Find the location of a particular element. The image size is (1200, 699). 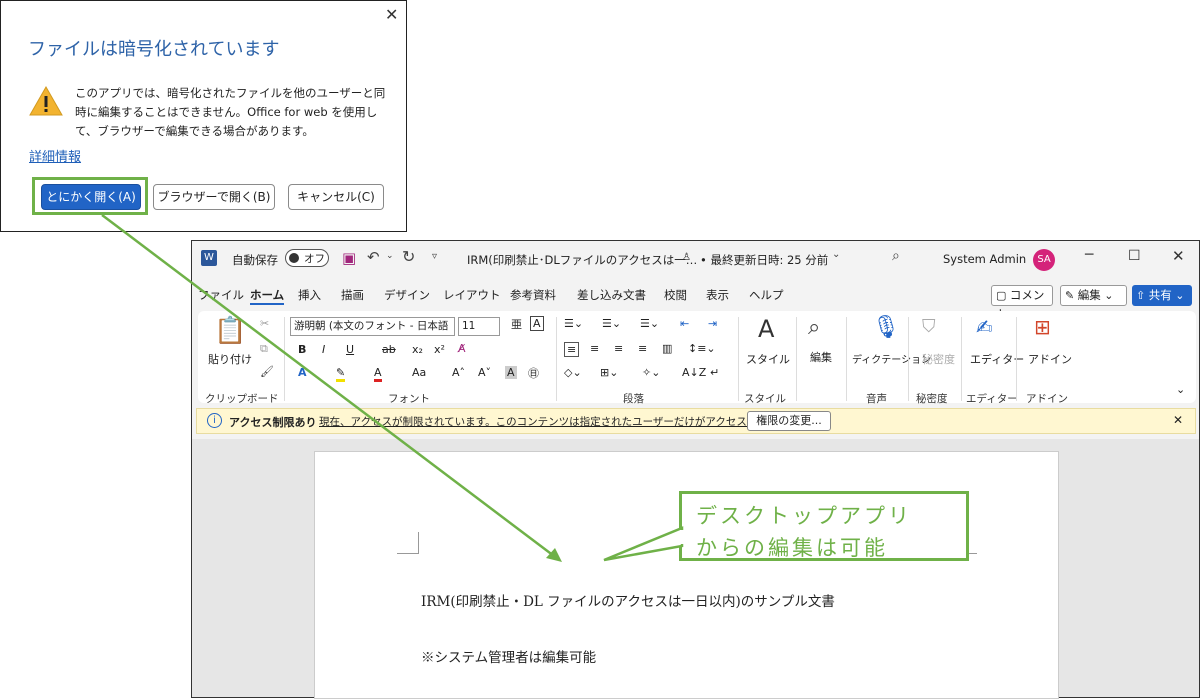

microphone-icon: 🎙 is located at coordinates (886, 327).